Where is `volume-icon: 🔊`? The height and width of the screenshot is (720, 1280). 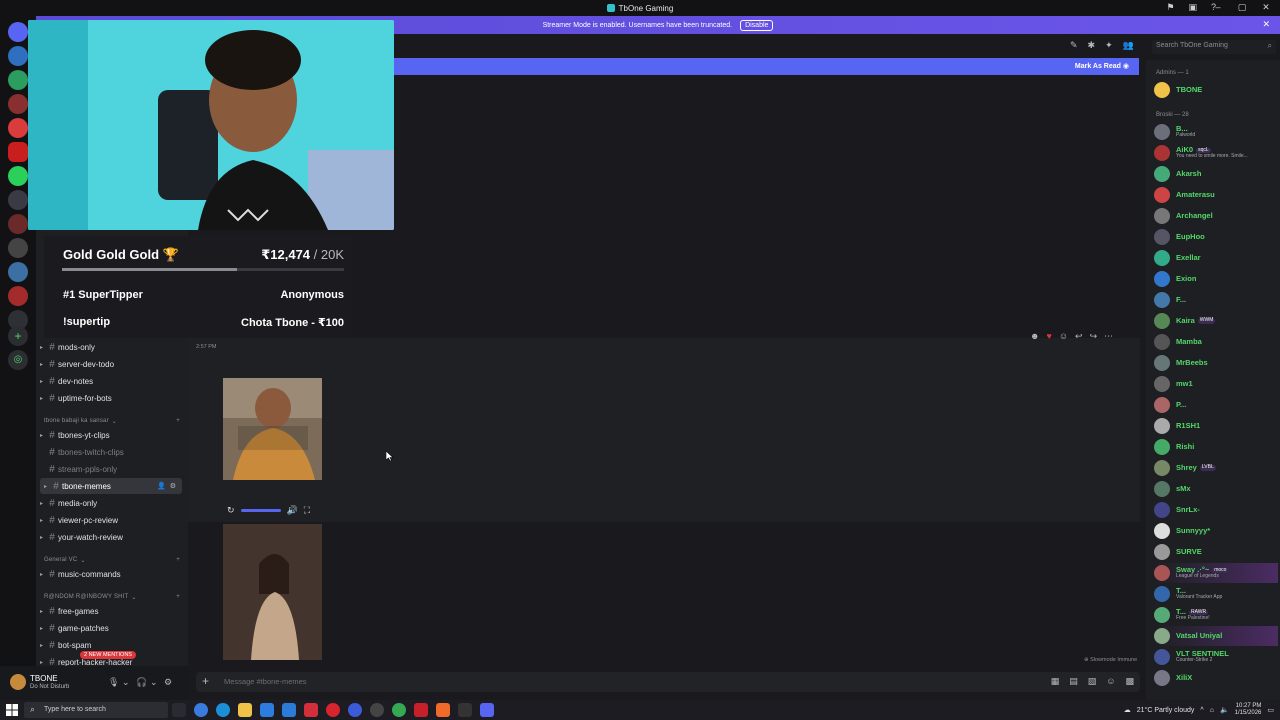
volume-icon: 🔊 is located at coordinates (292, 510).